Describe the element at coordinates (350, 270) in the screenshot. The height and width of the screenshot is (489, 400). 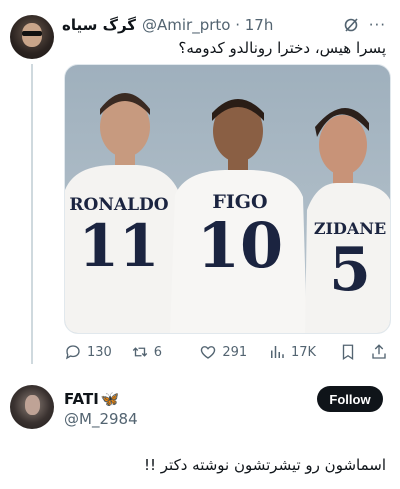
I see `shirt-number: 5` at that location.